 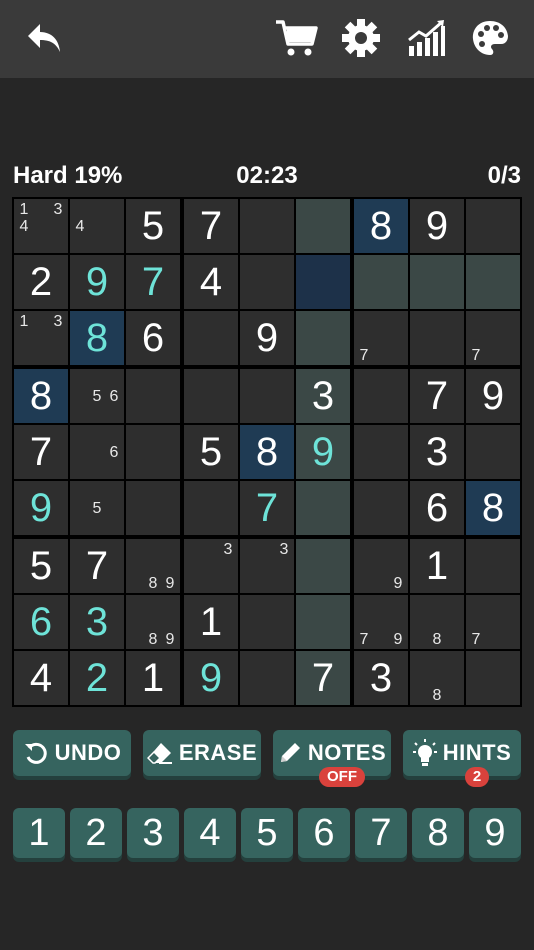 What do you see at coordinates (324, 833) in the screenshot?
I see `number-key-6: 6` at bounding box center [324, 833].